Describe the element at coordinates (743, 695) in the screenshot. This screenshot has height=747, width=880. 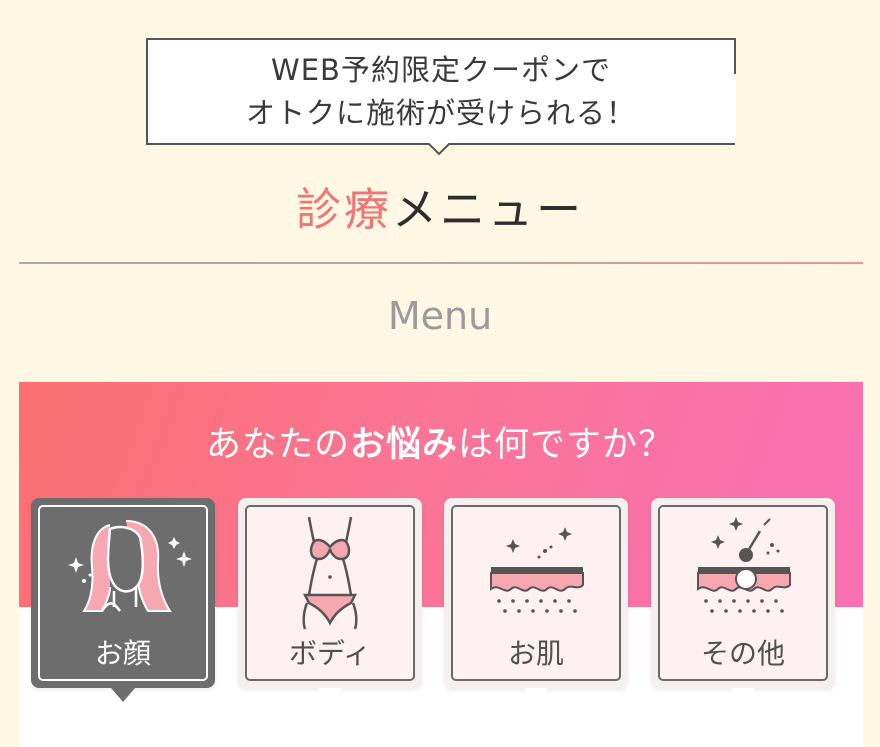
I see `tab-other-pointer` at that location.